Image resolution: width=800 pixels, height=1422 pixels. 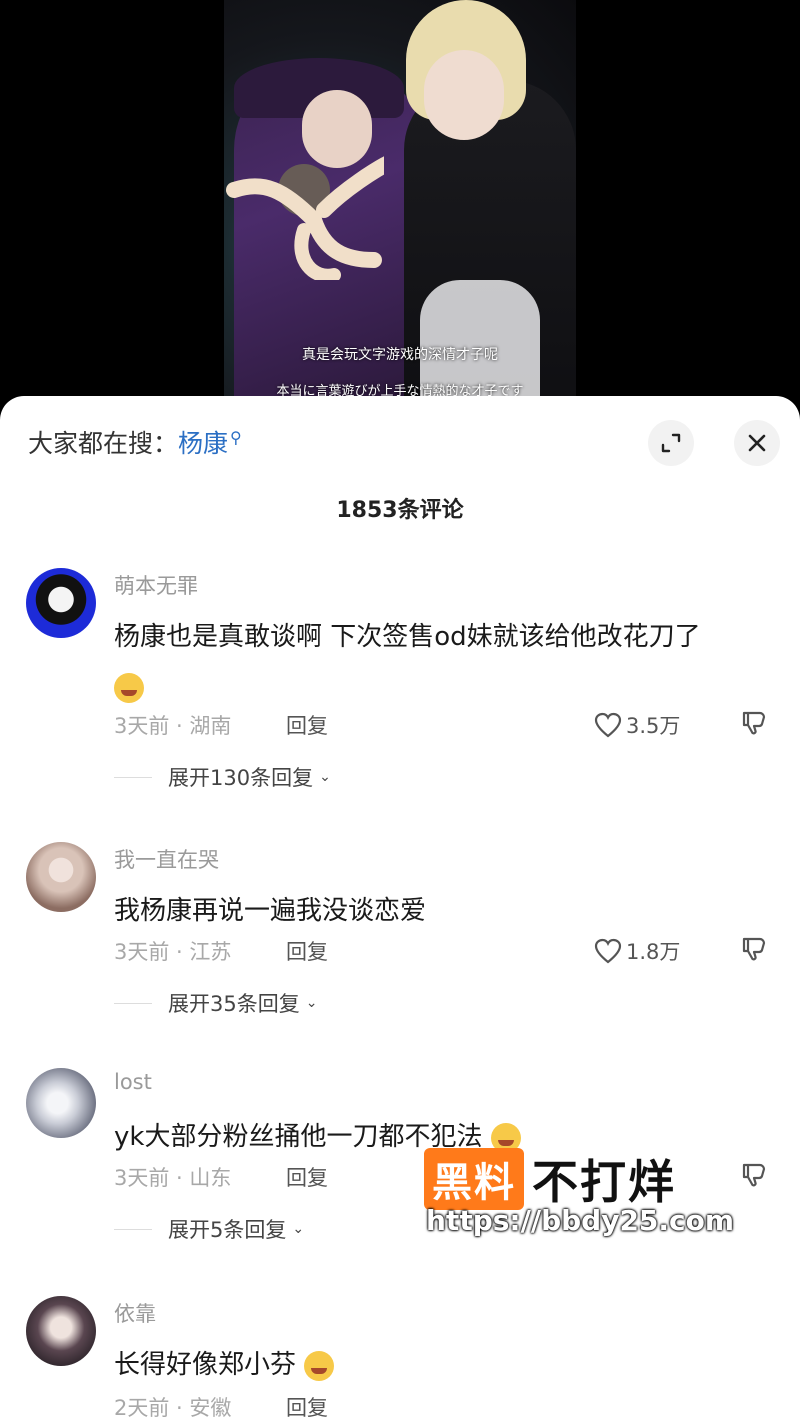 I want to click on comment-meta: 3天前 · 山东, so click(x=173, y=1178).